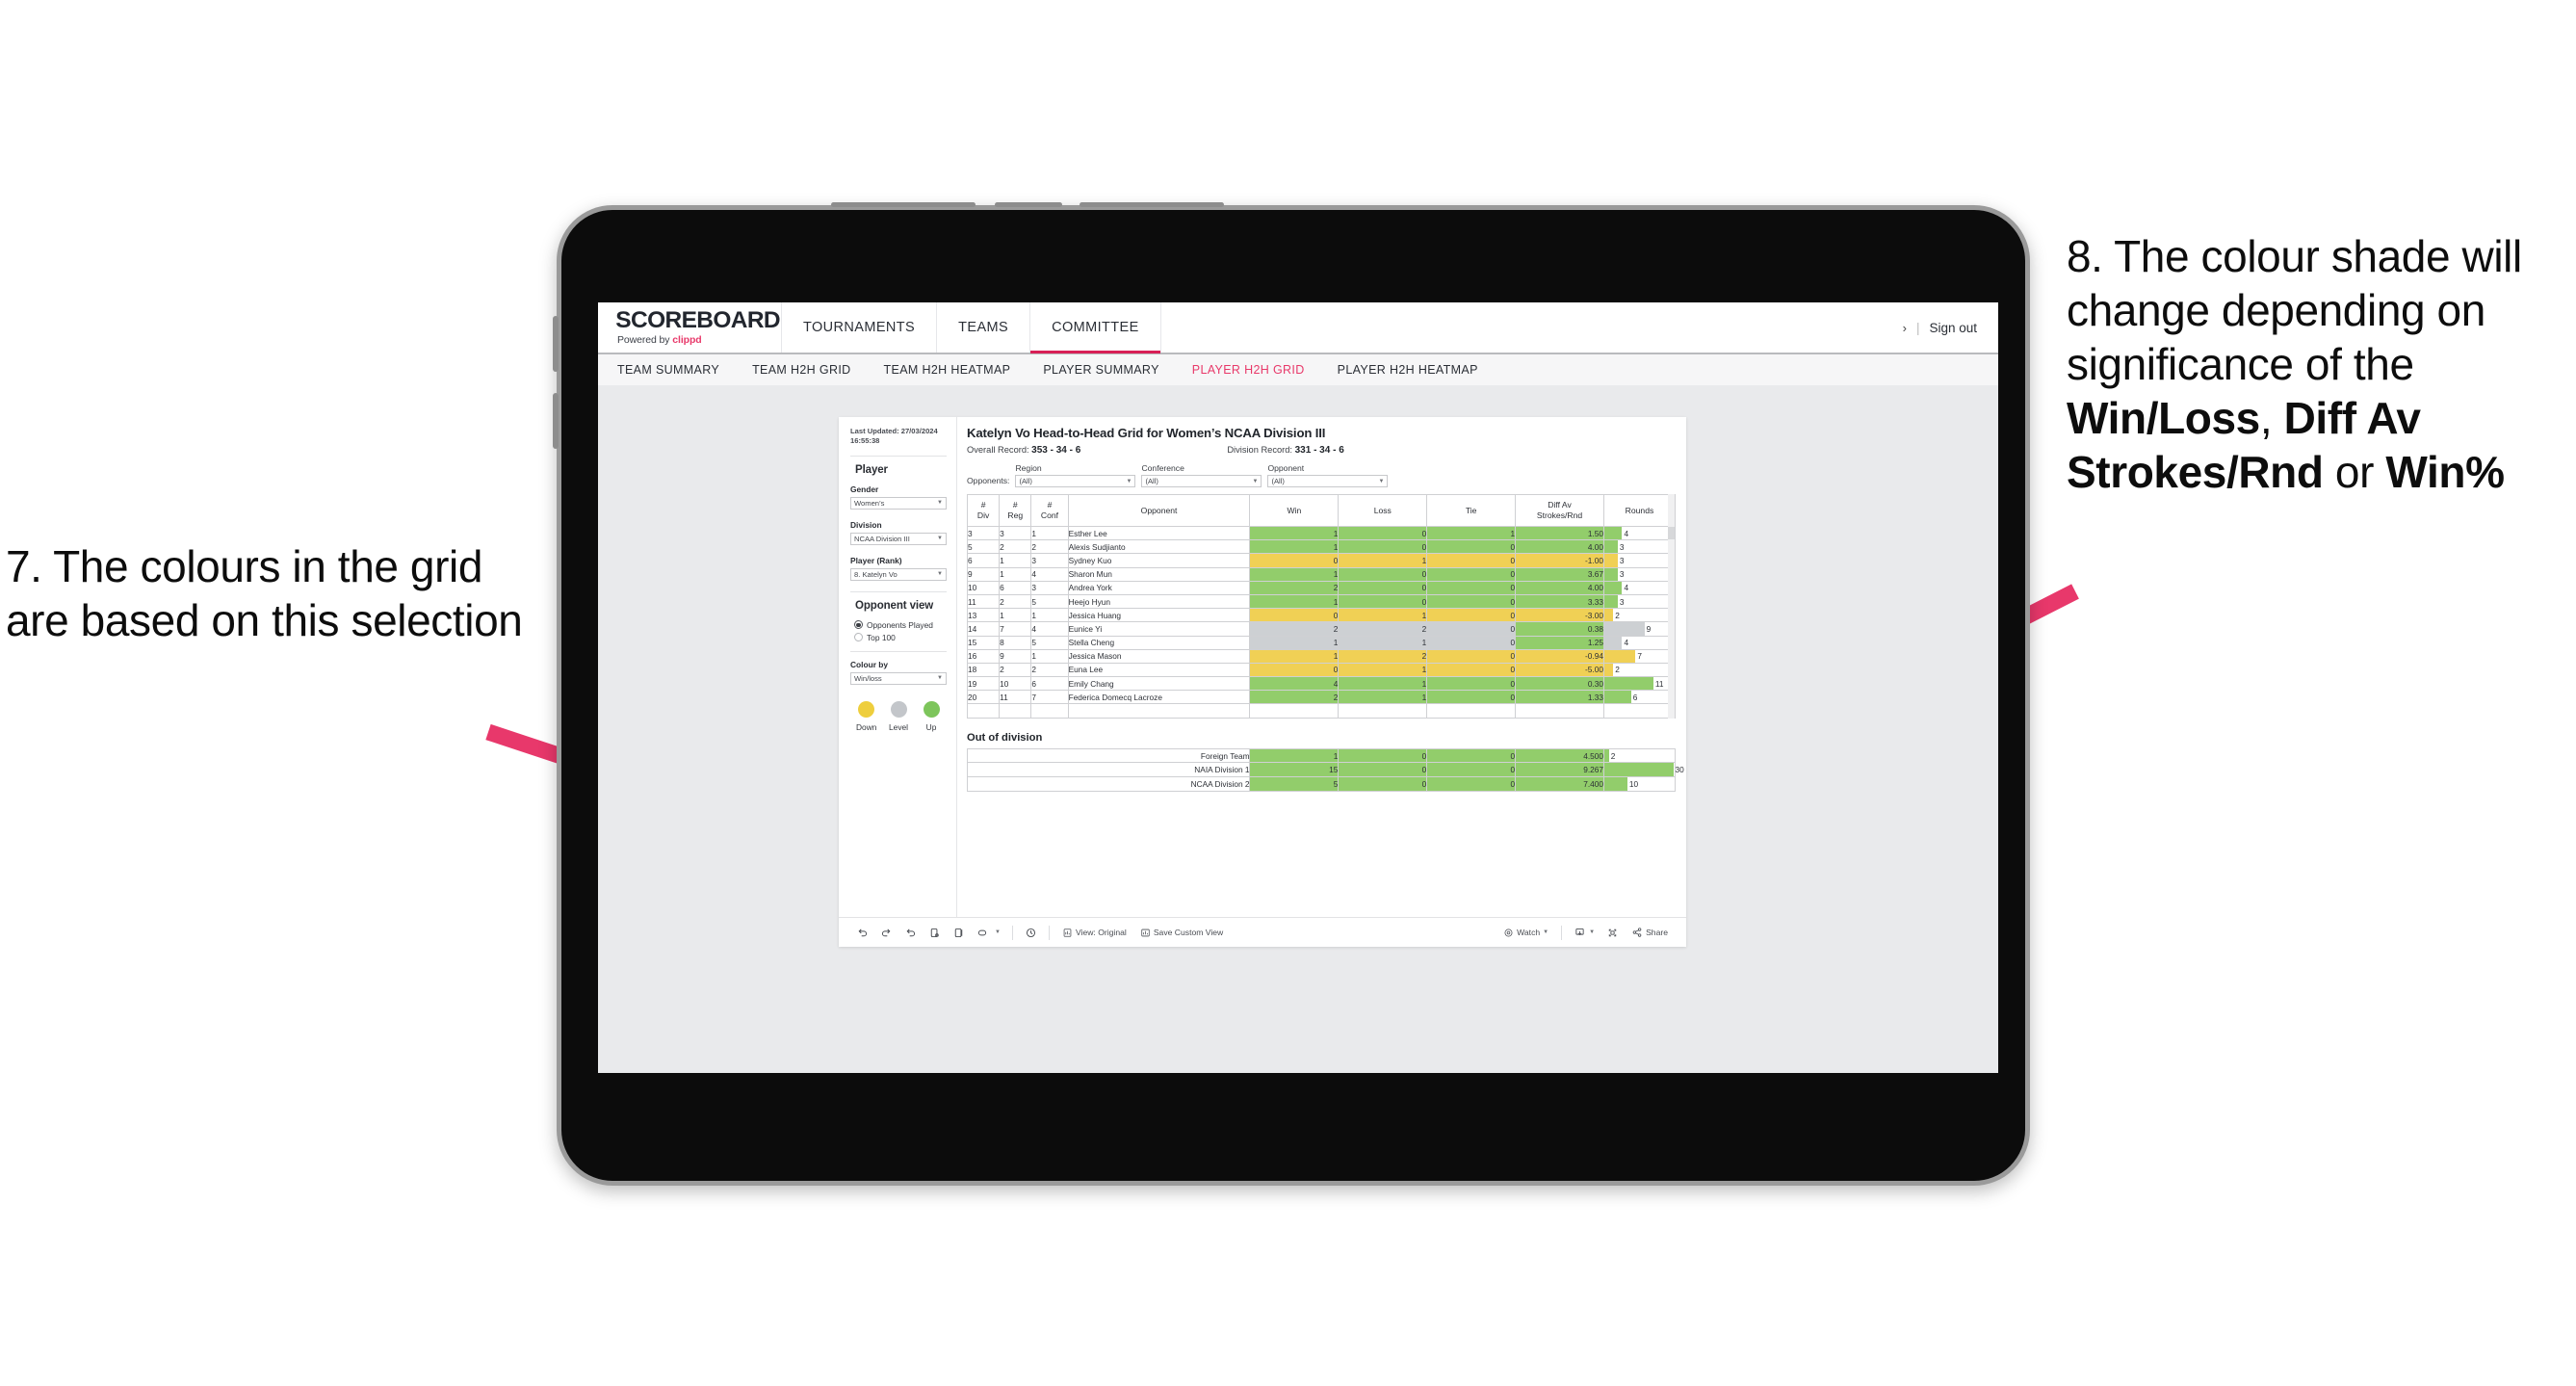 The height and width of the screenshot is (1386, 2576). I want to click on cell-ood-name: NAIA Division 1, so click(1108, 770).